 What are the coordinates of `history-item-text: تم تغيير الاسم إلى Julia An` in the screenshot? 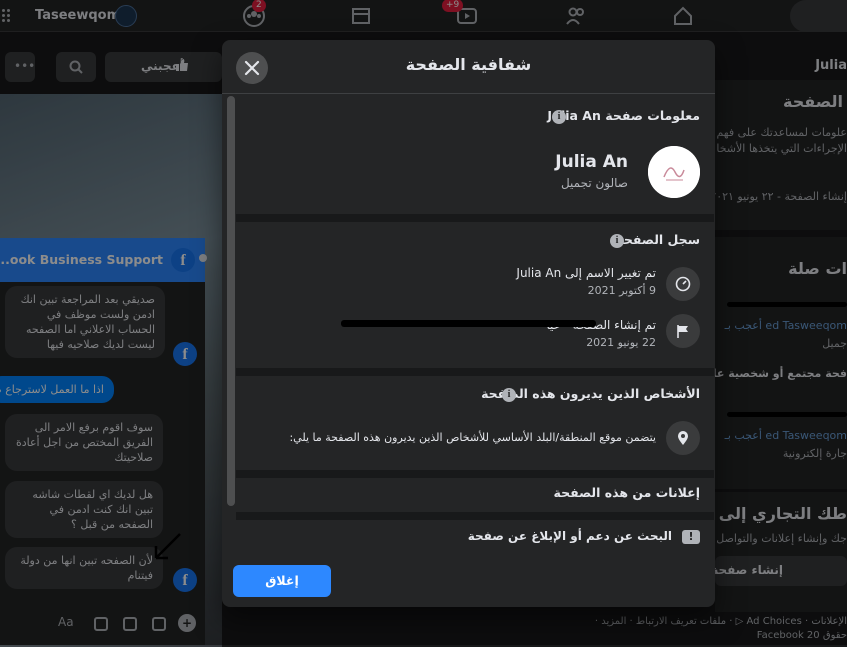 It's located at (586, 273).